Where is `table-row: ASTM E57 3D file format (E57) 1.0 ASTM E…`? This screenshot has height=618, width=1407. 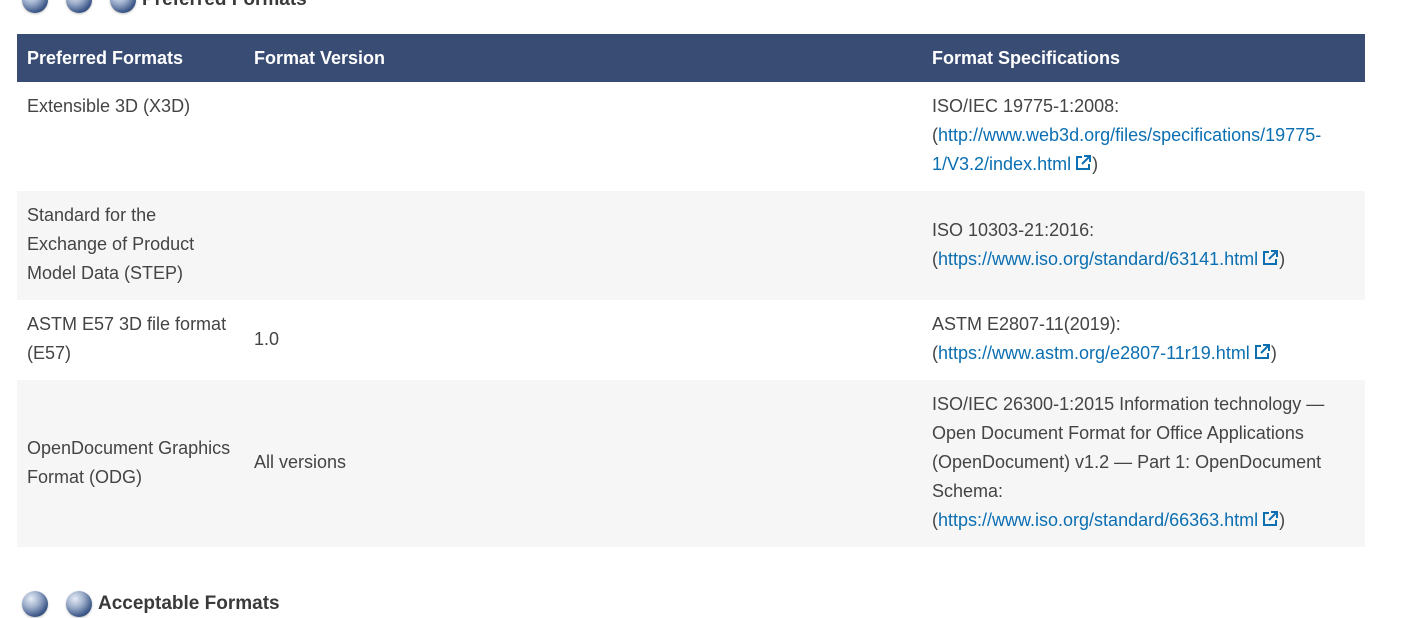 table-row: ASTM E57 3D file format (E57) 1.0 ASTM E… is located at coordinates (691, 340).